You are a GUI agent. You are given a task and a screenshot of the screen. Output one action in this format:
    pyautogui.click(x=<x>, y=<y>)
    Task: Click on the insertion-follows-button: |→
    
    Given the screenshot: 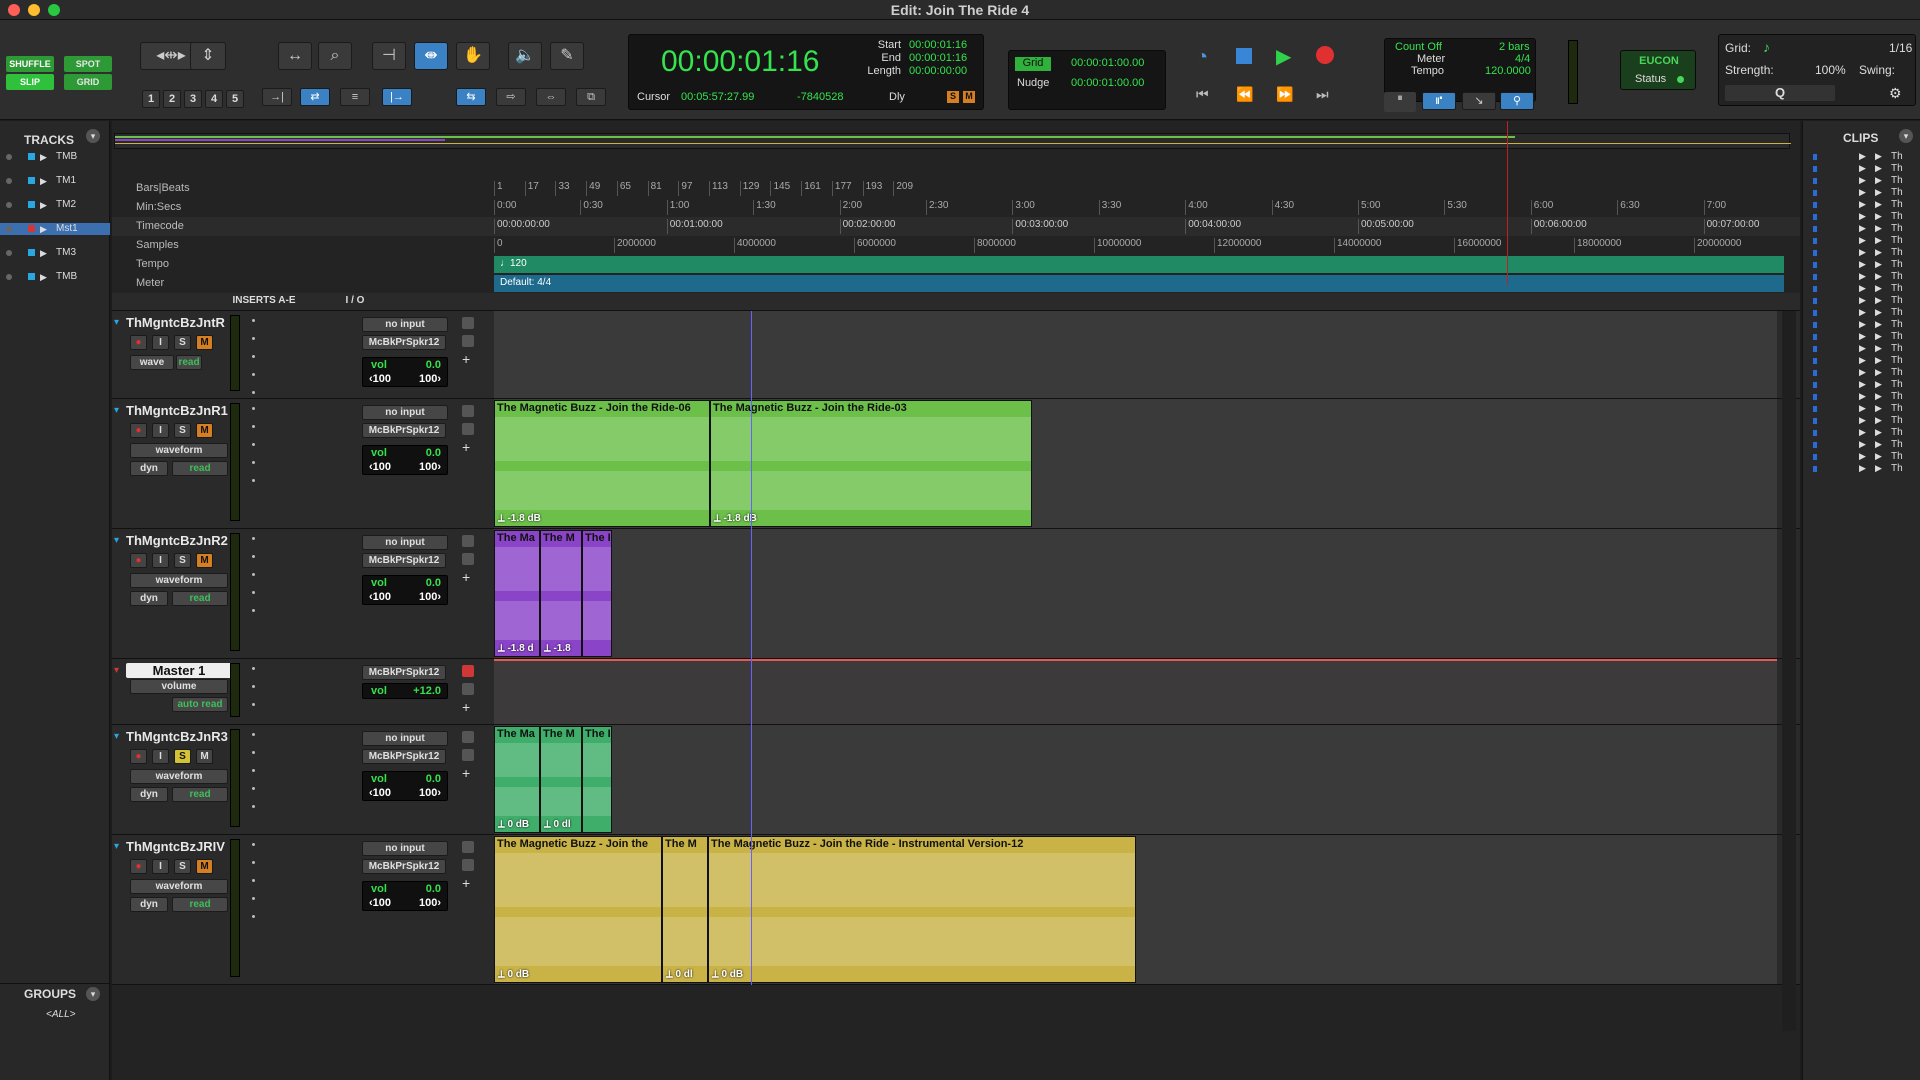 What is the action you would take?
    pyautogui.click(x=397, y=97)
    